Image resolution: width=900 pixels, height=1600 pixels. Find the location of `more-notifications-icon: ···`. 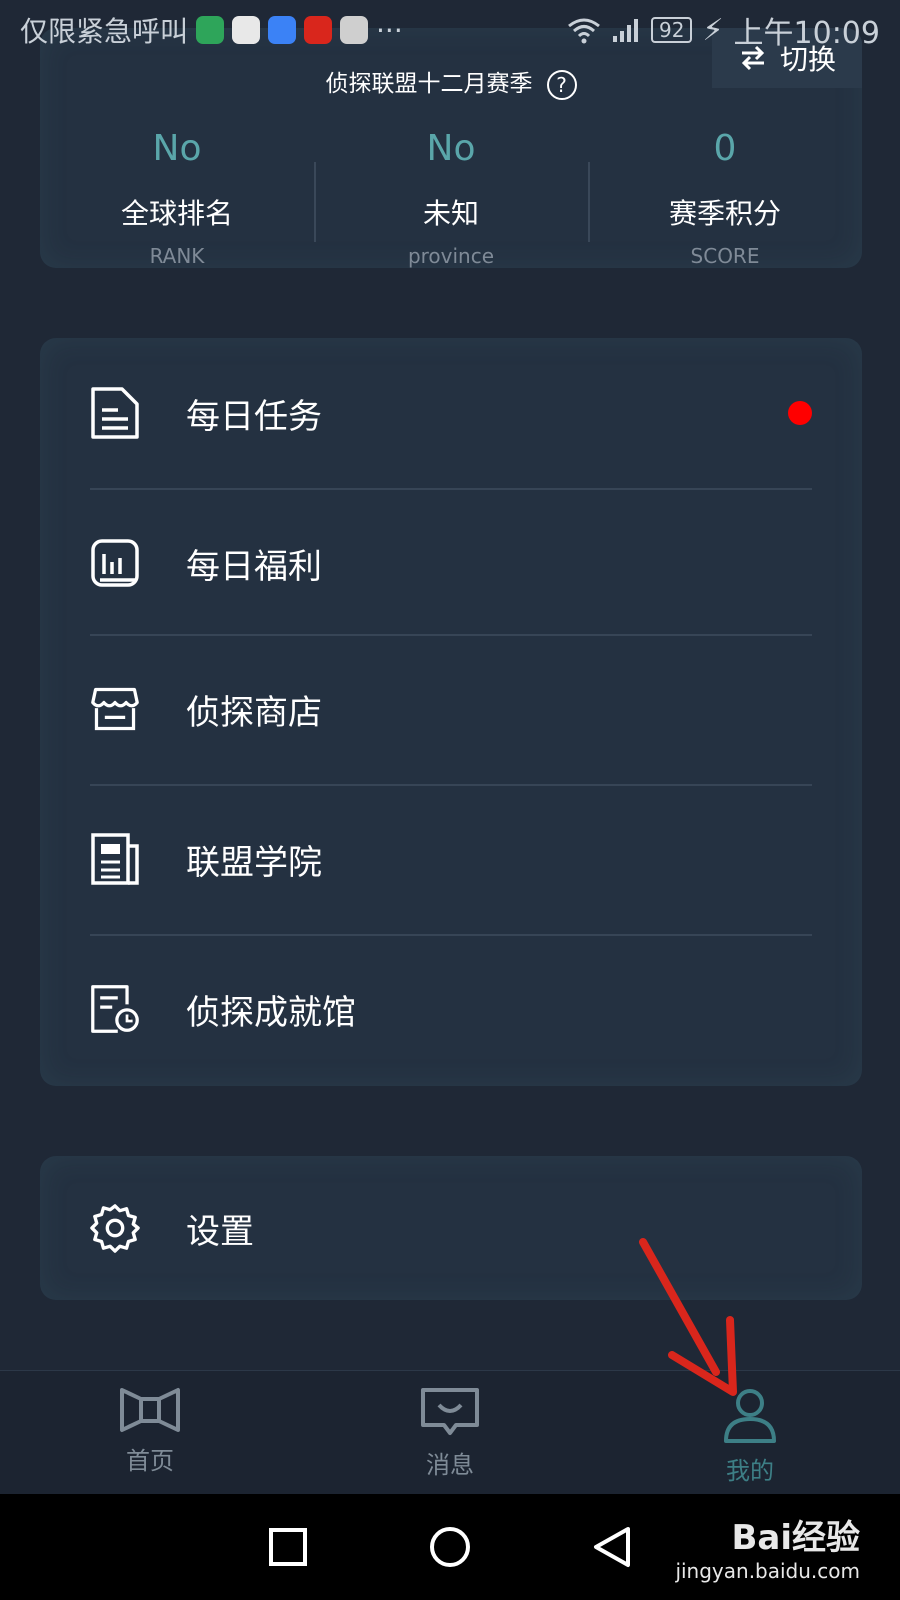

more-notifications-icon: ··· is located at coordinates (389, 30).